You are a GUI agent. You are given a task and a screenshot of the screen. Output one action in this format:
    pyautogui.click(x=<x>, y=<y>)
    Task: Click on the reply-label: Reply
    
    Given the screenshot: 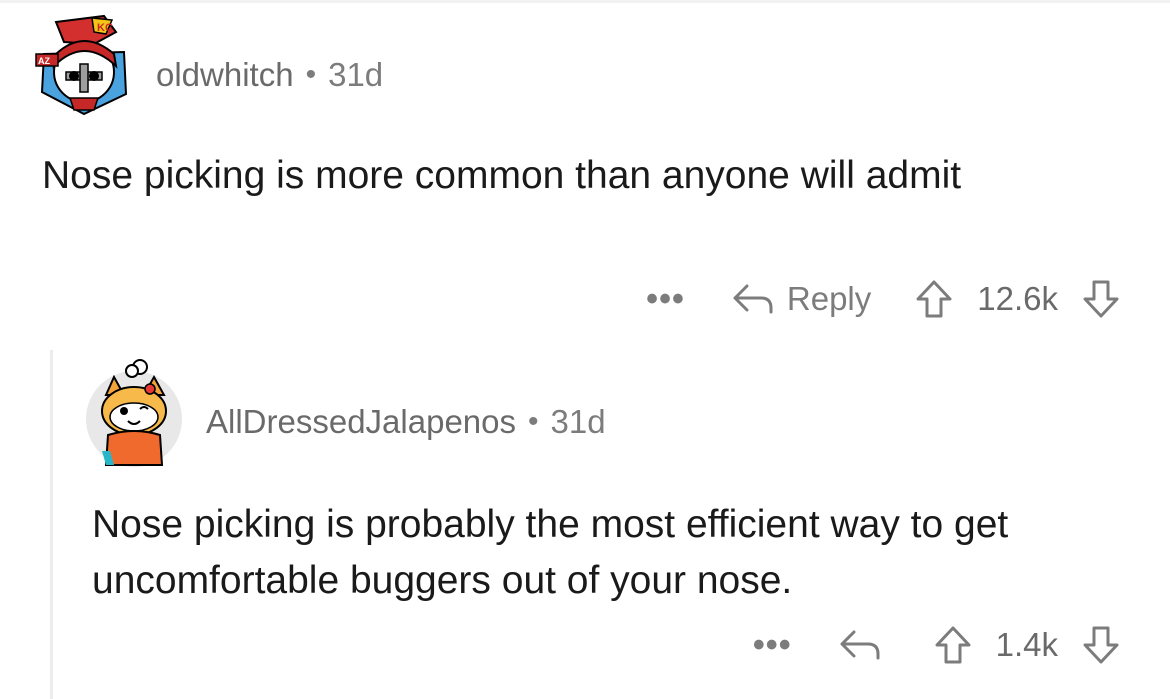 What is the action you would take?
    pyautogui.click(x=829, y=298)
    